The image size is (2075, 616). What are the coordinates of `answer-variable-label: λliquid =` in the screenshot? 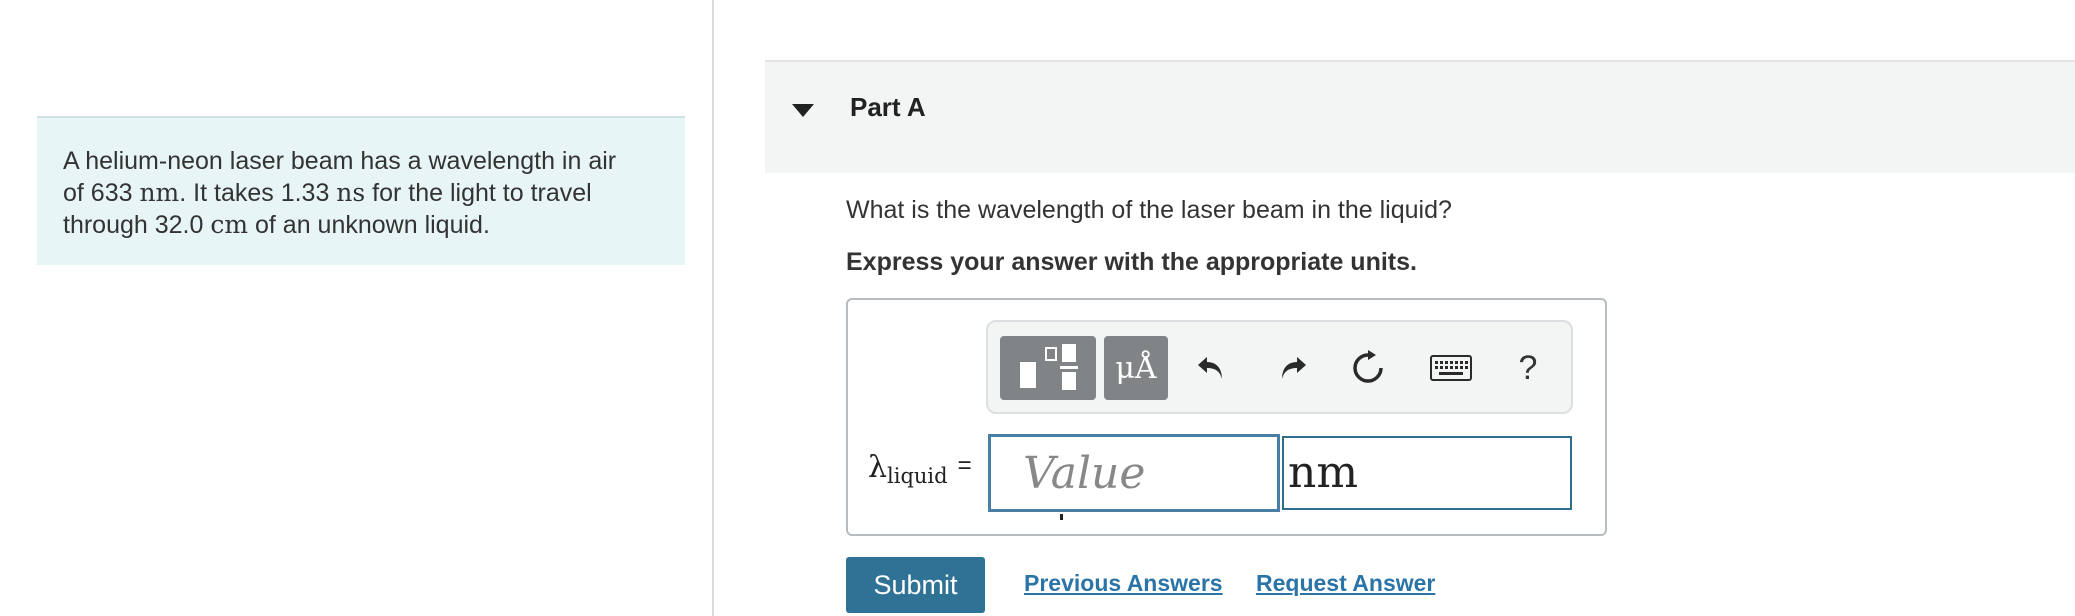 It's located at (920, 469).